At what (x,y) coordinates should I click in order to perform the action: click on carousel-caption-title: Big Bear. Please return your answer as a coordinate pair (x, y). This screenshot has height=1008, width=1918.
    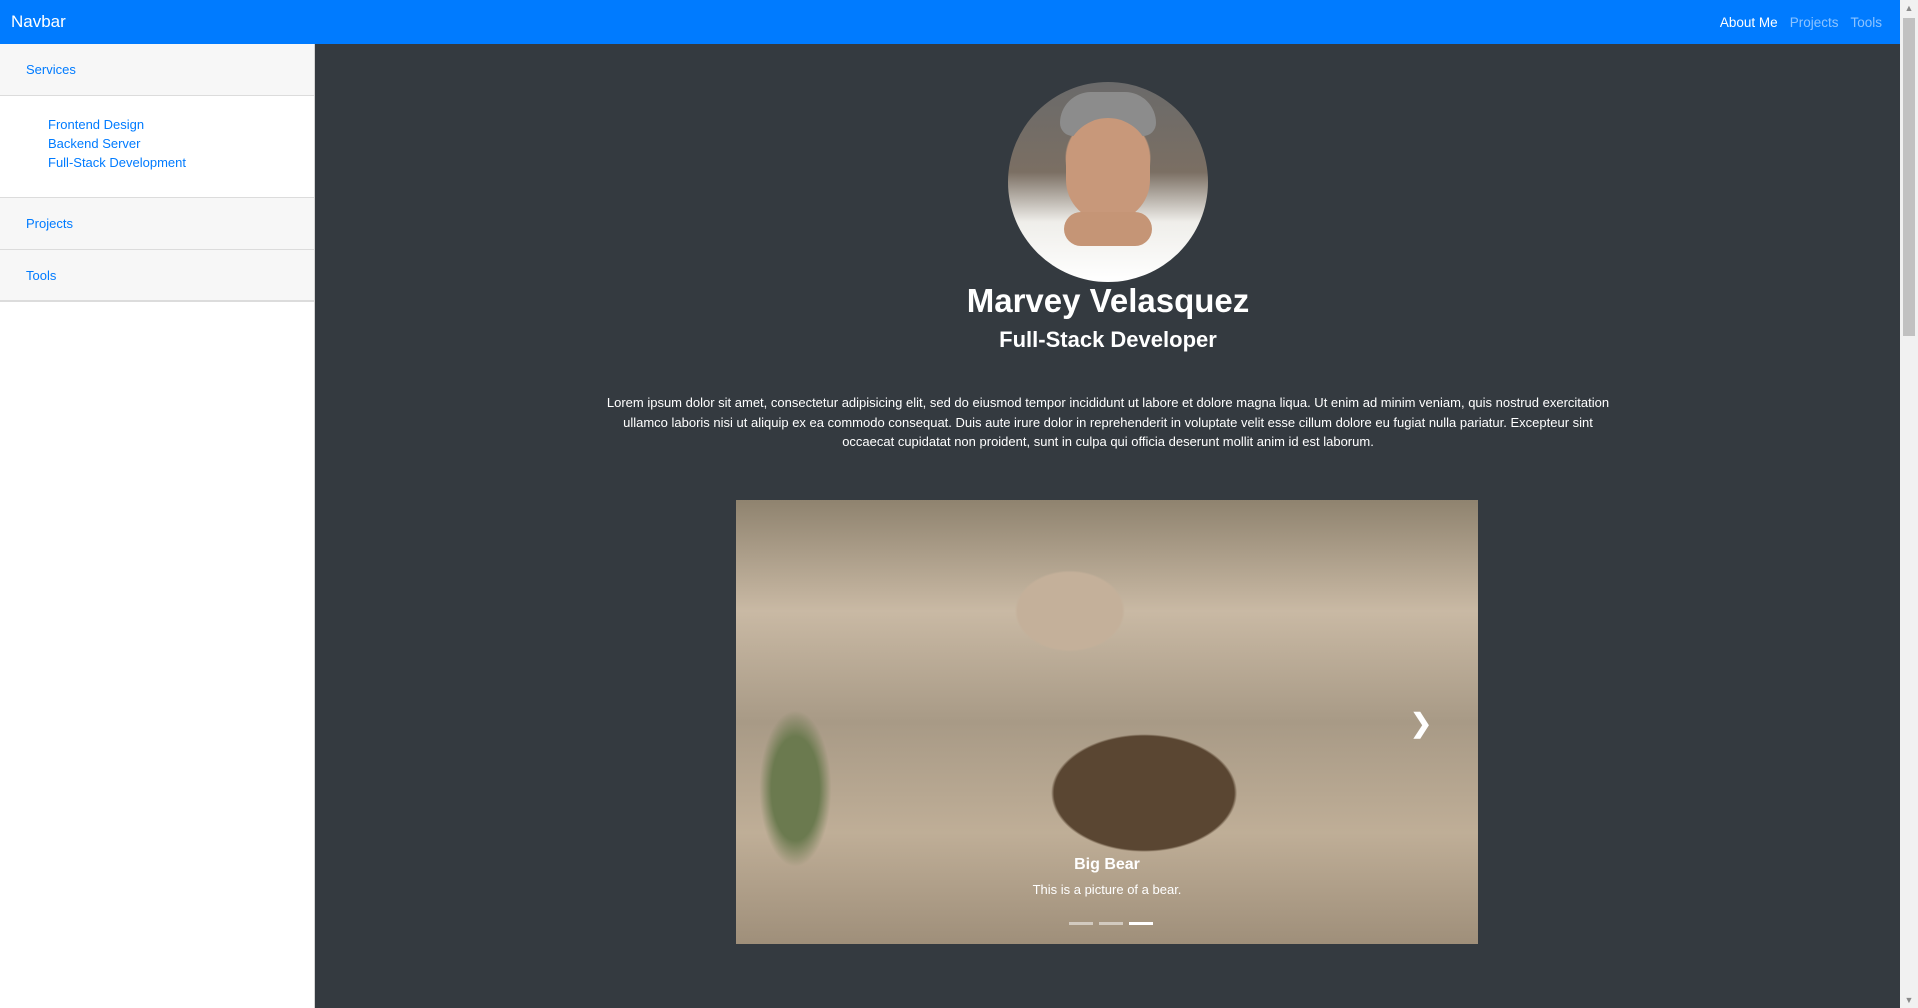
    Looking at the image, I should click on (1107, 864).